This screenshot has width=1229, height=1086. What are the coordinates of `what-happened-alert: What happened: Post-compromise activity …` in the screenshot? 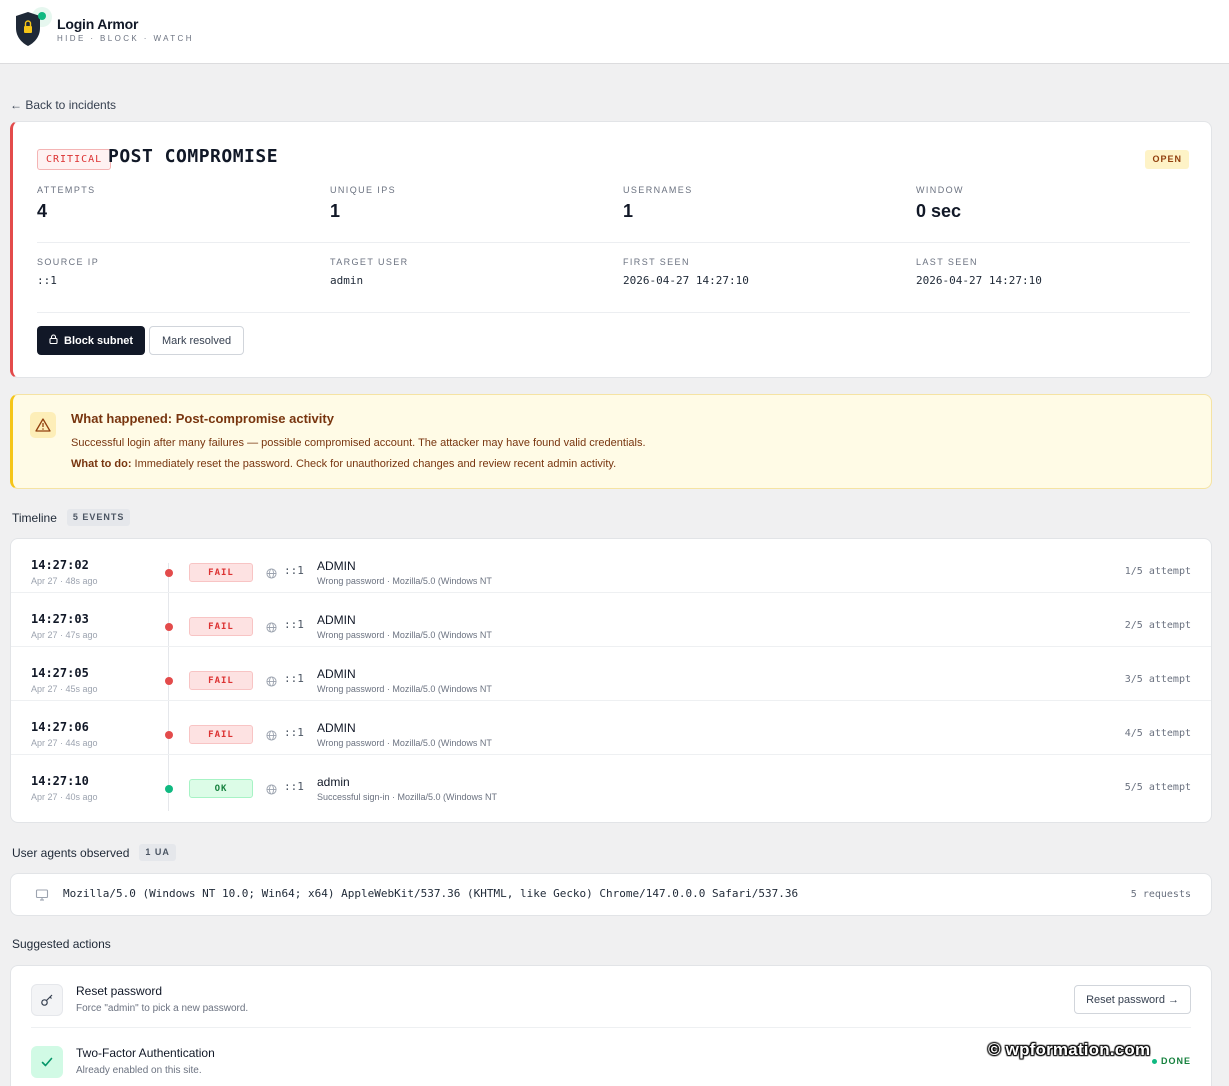 It's located at (611, 441).